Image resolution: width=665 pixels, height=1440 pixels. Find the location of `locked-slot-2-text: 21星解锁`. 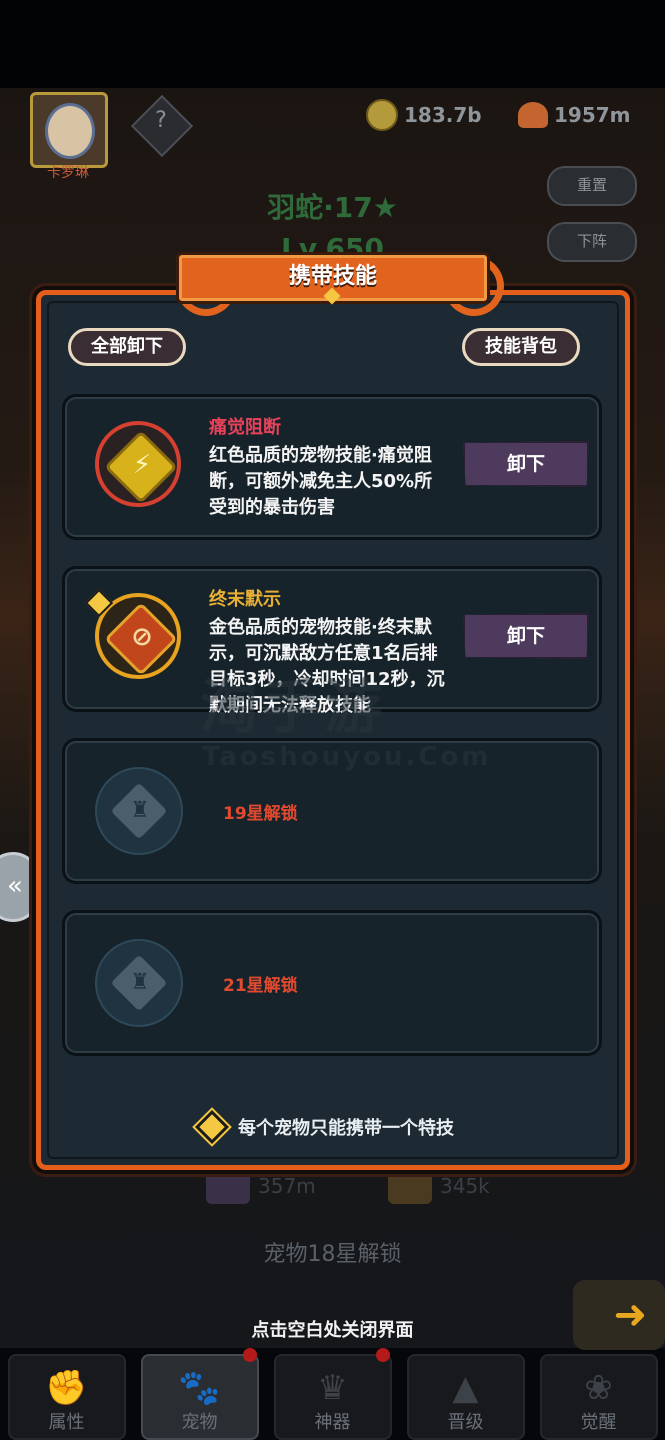

locked-slot-2-text: 21星解锁 is located at coordinates (260, 986).